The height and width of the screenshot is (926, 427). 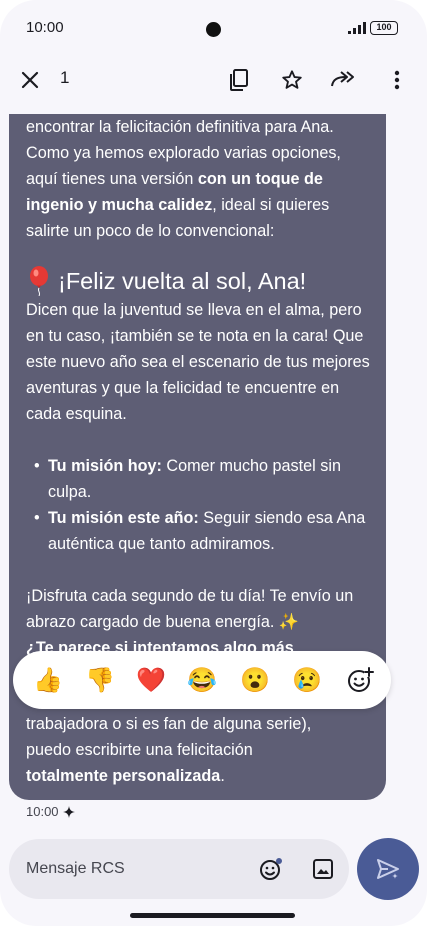 What do you see at coordinates (123, 518) in the screenshot?
I see `mission-label: Tu misión este año:` at bounding box center [123, 518].